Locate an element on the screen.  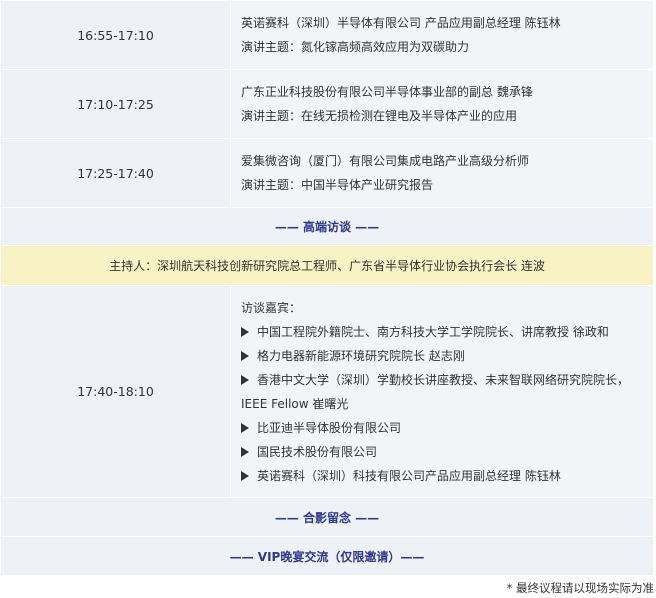
host-text: 主持人：深圳航天科技创新研究院总工程师、广东省半导体行业协会执行会长 连波 is located at coordinates (327, 265).